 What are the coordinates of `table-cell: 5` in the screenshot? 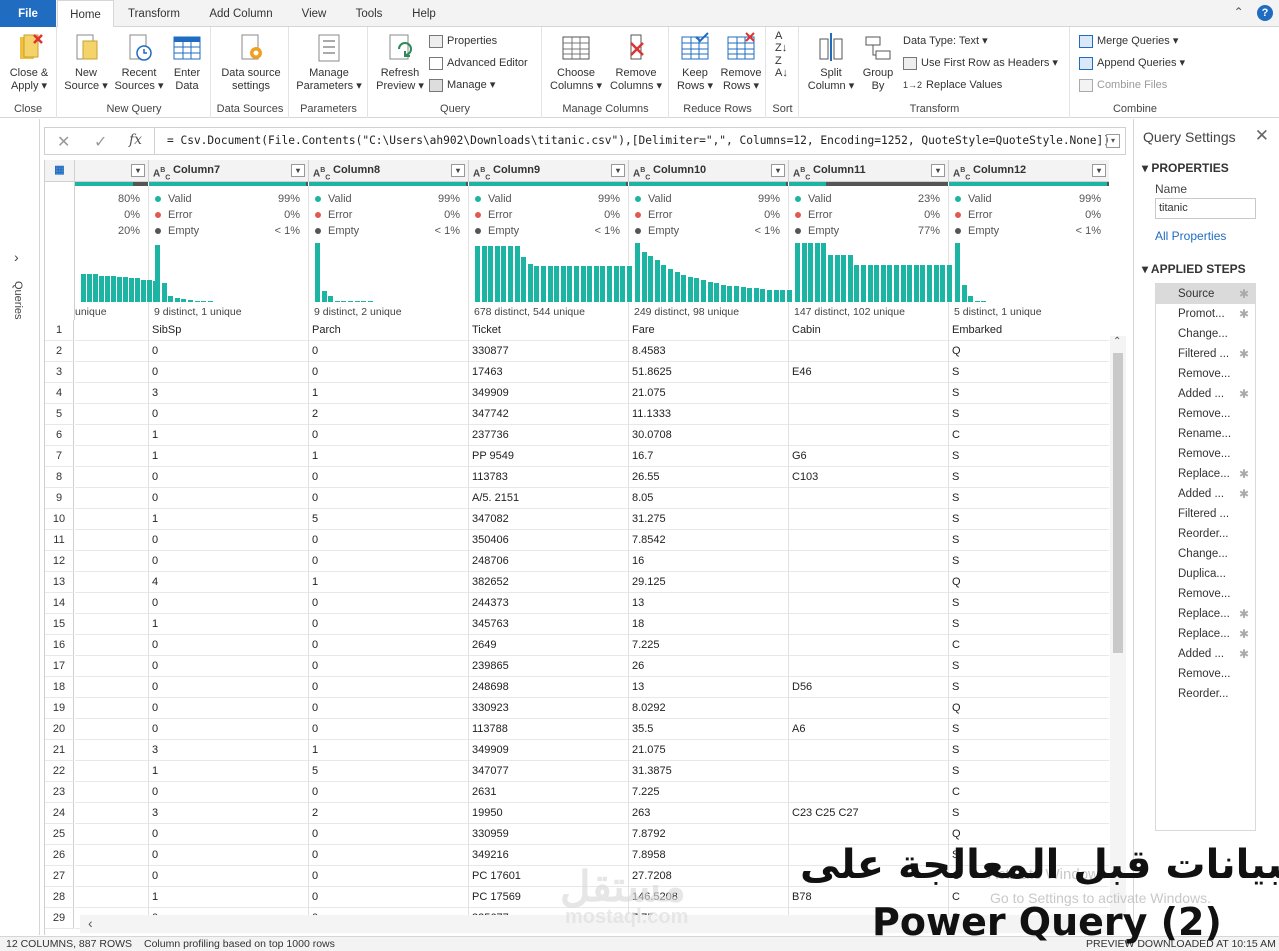 It's located at (389, 771).